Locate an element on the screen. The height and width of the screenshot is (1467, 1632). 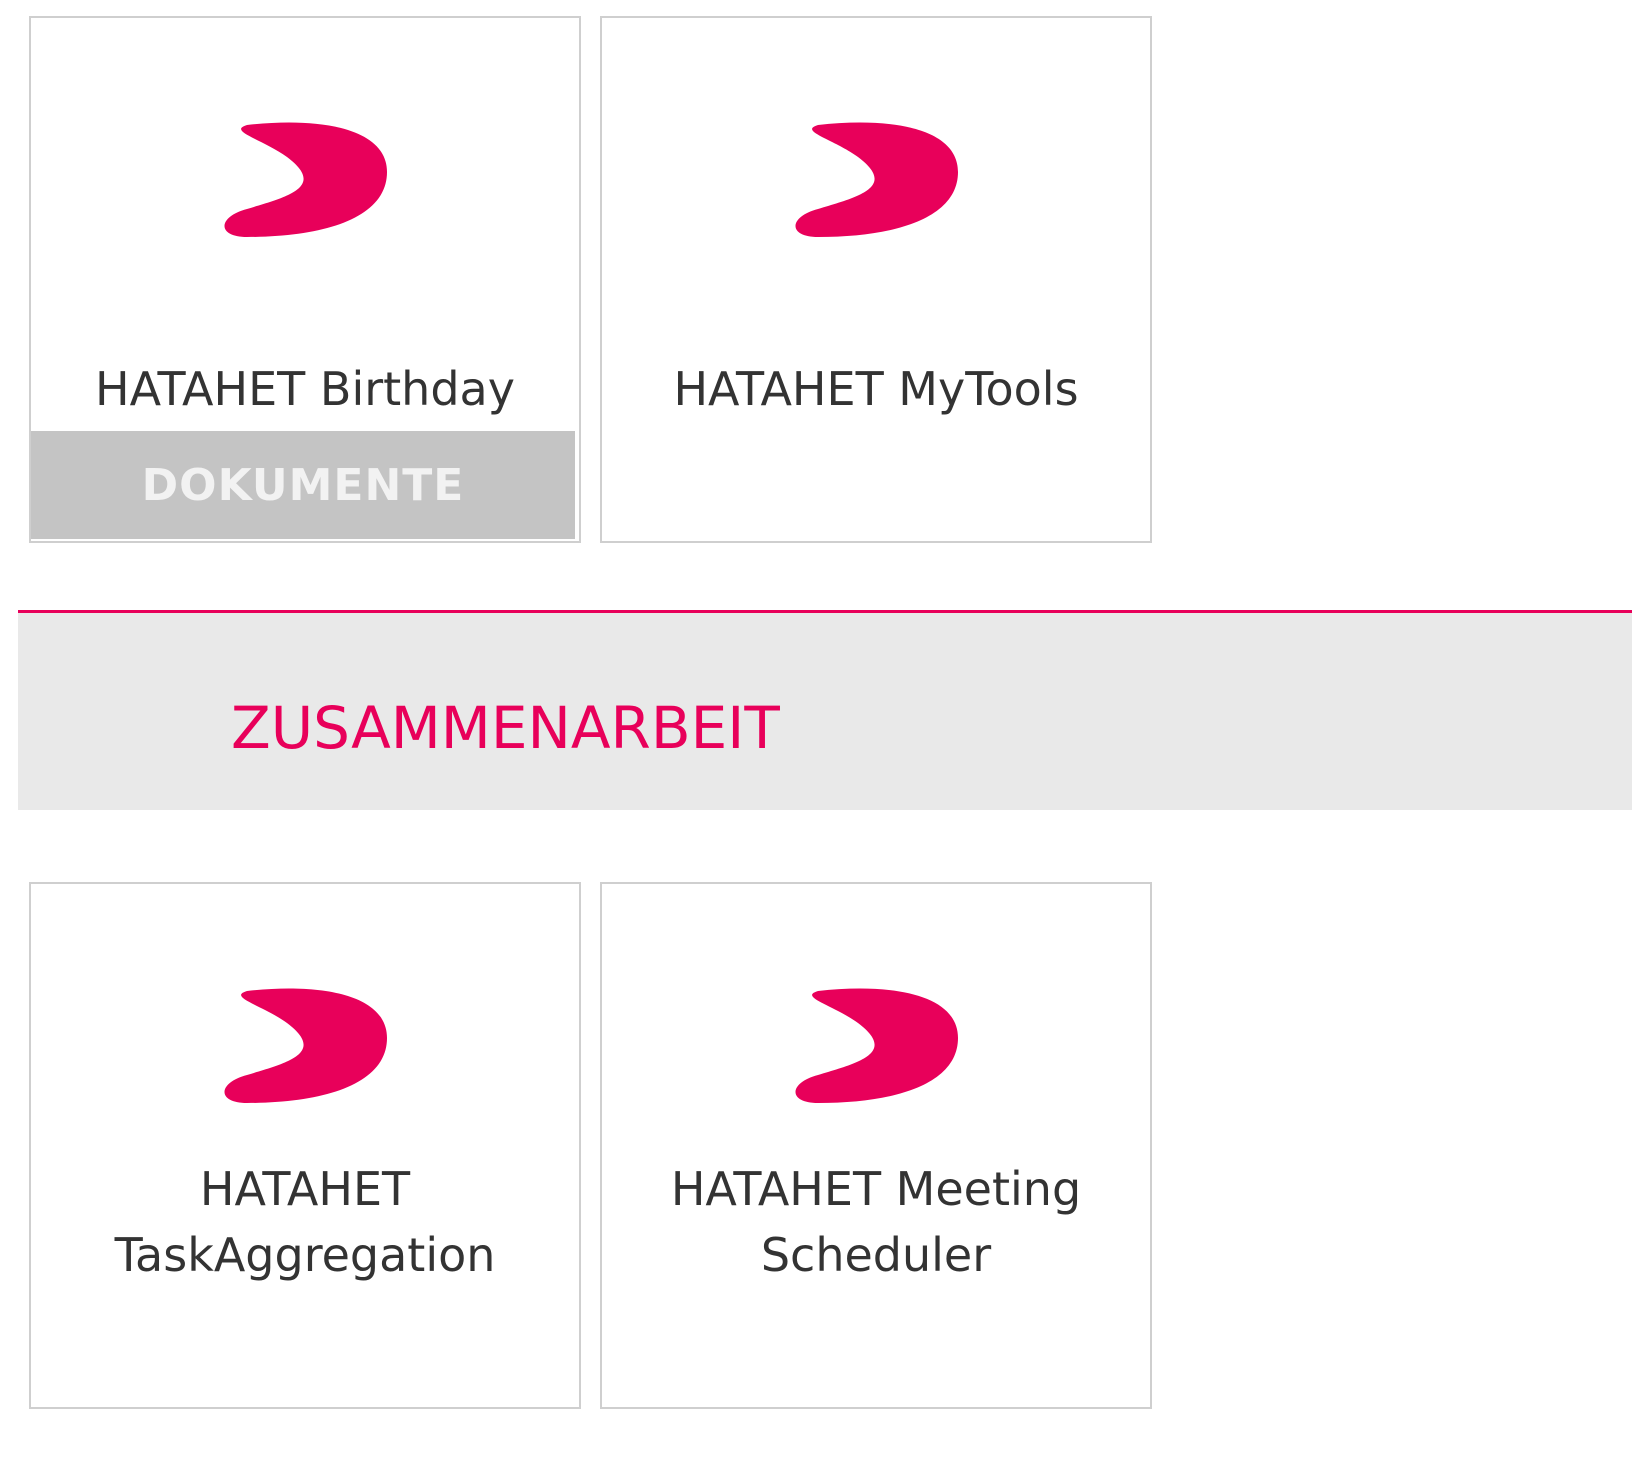
tile-title: HATAHET MyTools is located at coordinates (876, 389).